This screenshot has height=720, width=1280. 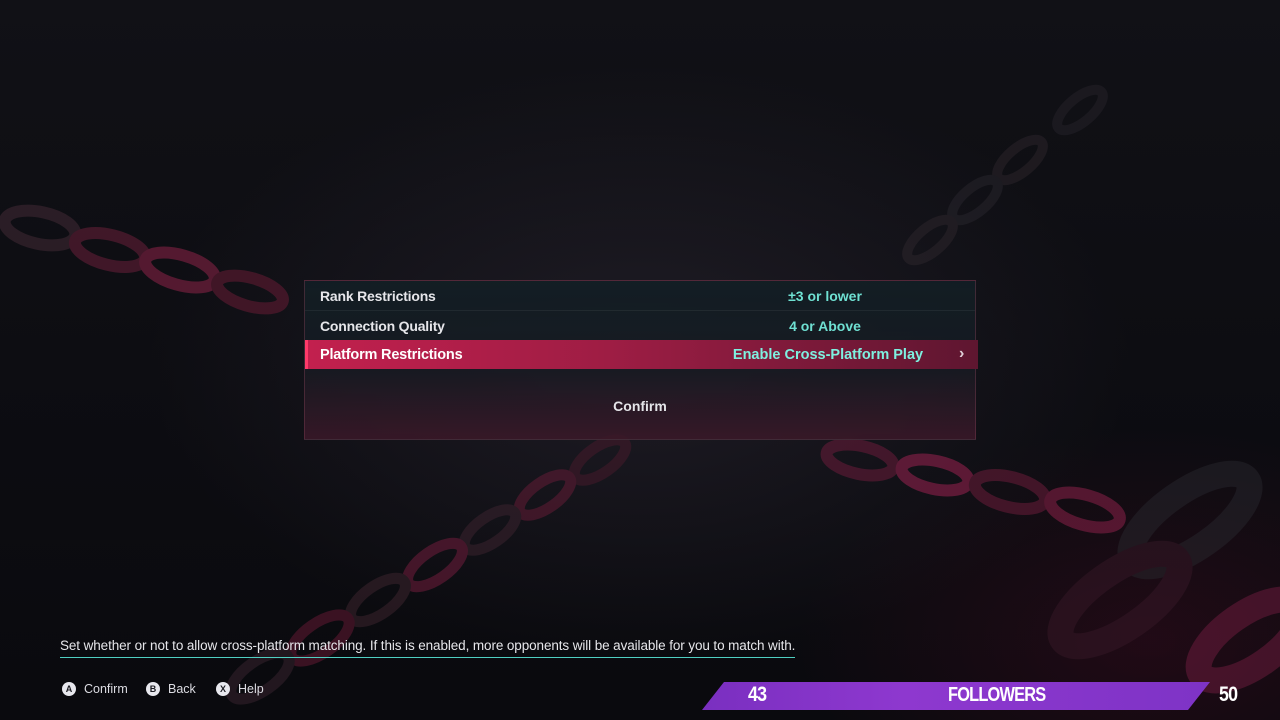 I want to click on setting-value: 4 or Above, so click(x=825, y=325).